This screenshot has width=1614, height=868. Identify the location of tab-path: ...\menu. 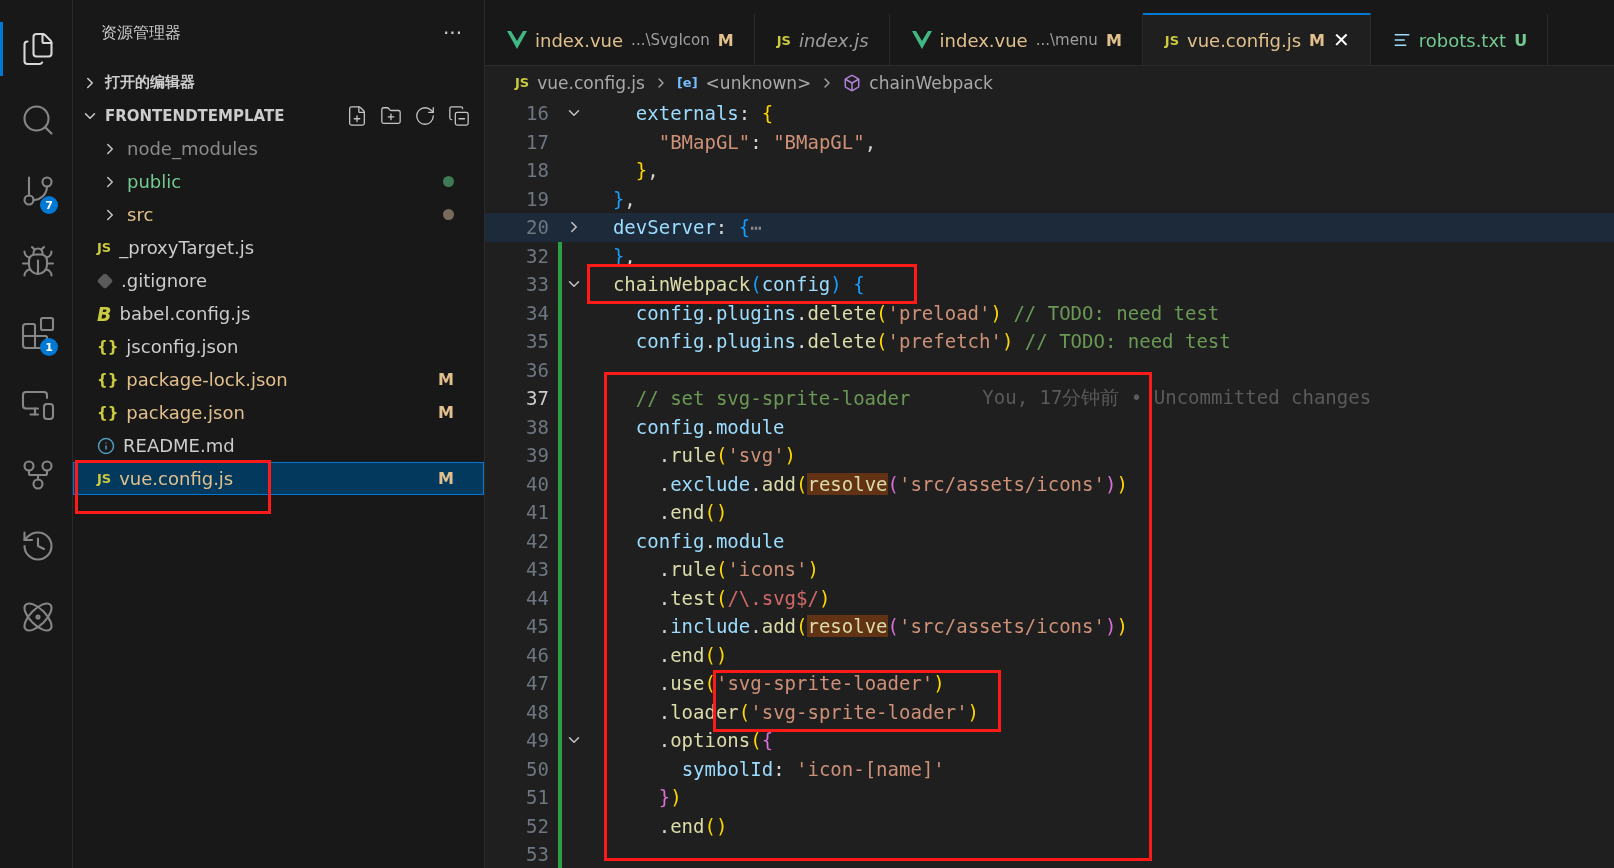
(1066, 40).